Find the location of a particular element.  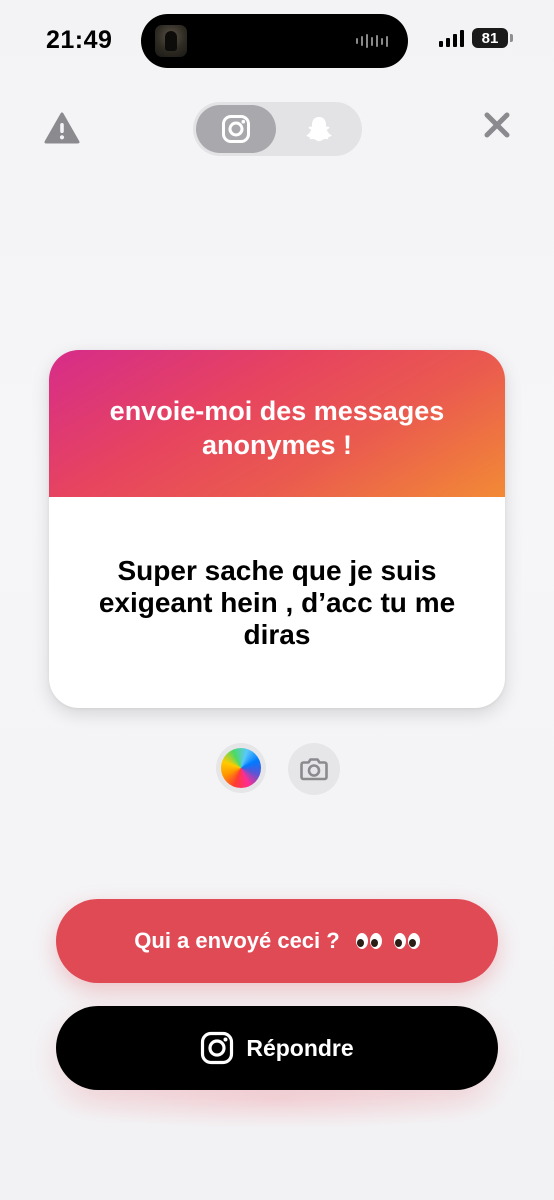

close-x-icon is located at coordinates (497, 125).